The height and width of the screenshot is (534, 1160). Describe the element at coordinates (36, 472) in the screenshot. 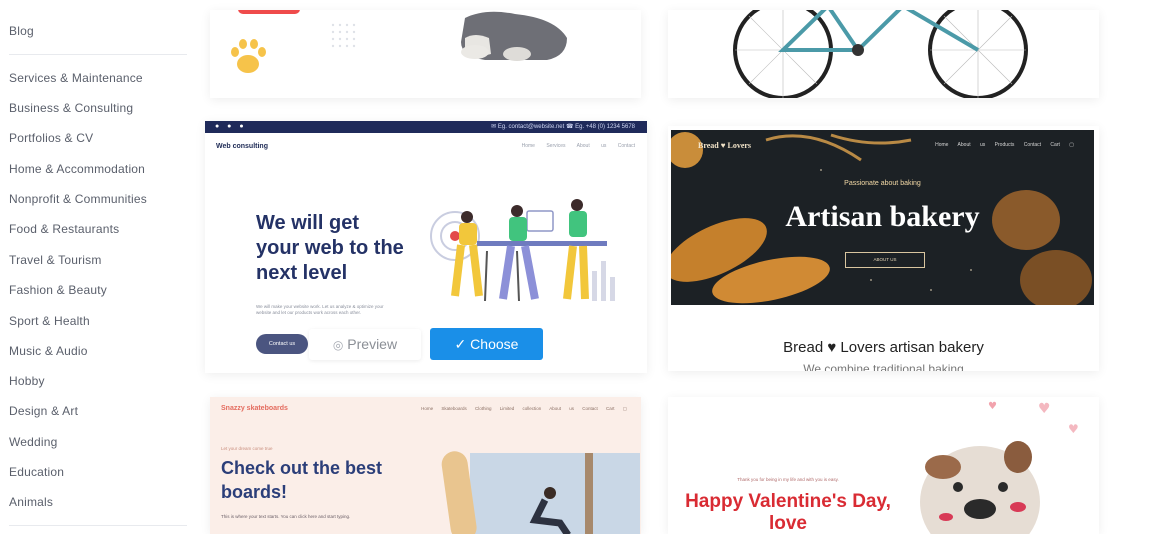

I see `sidebar-item-education: Education` at that location.